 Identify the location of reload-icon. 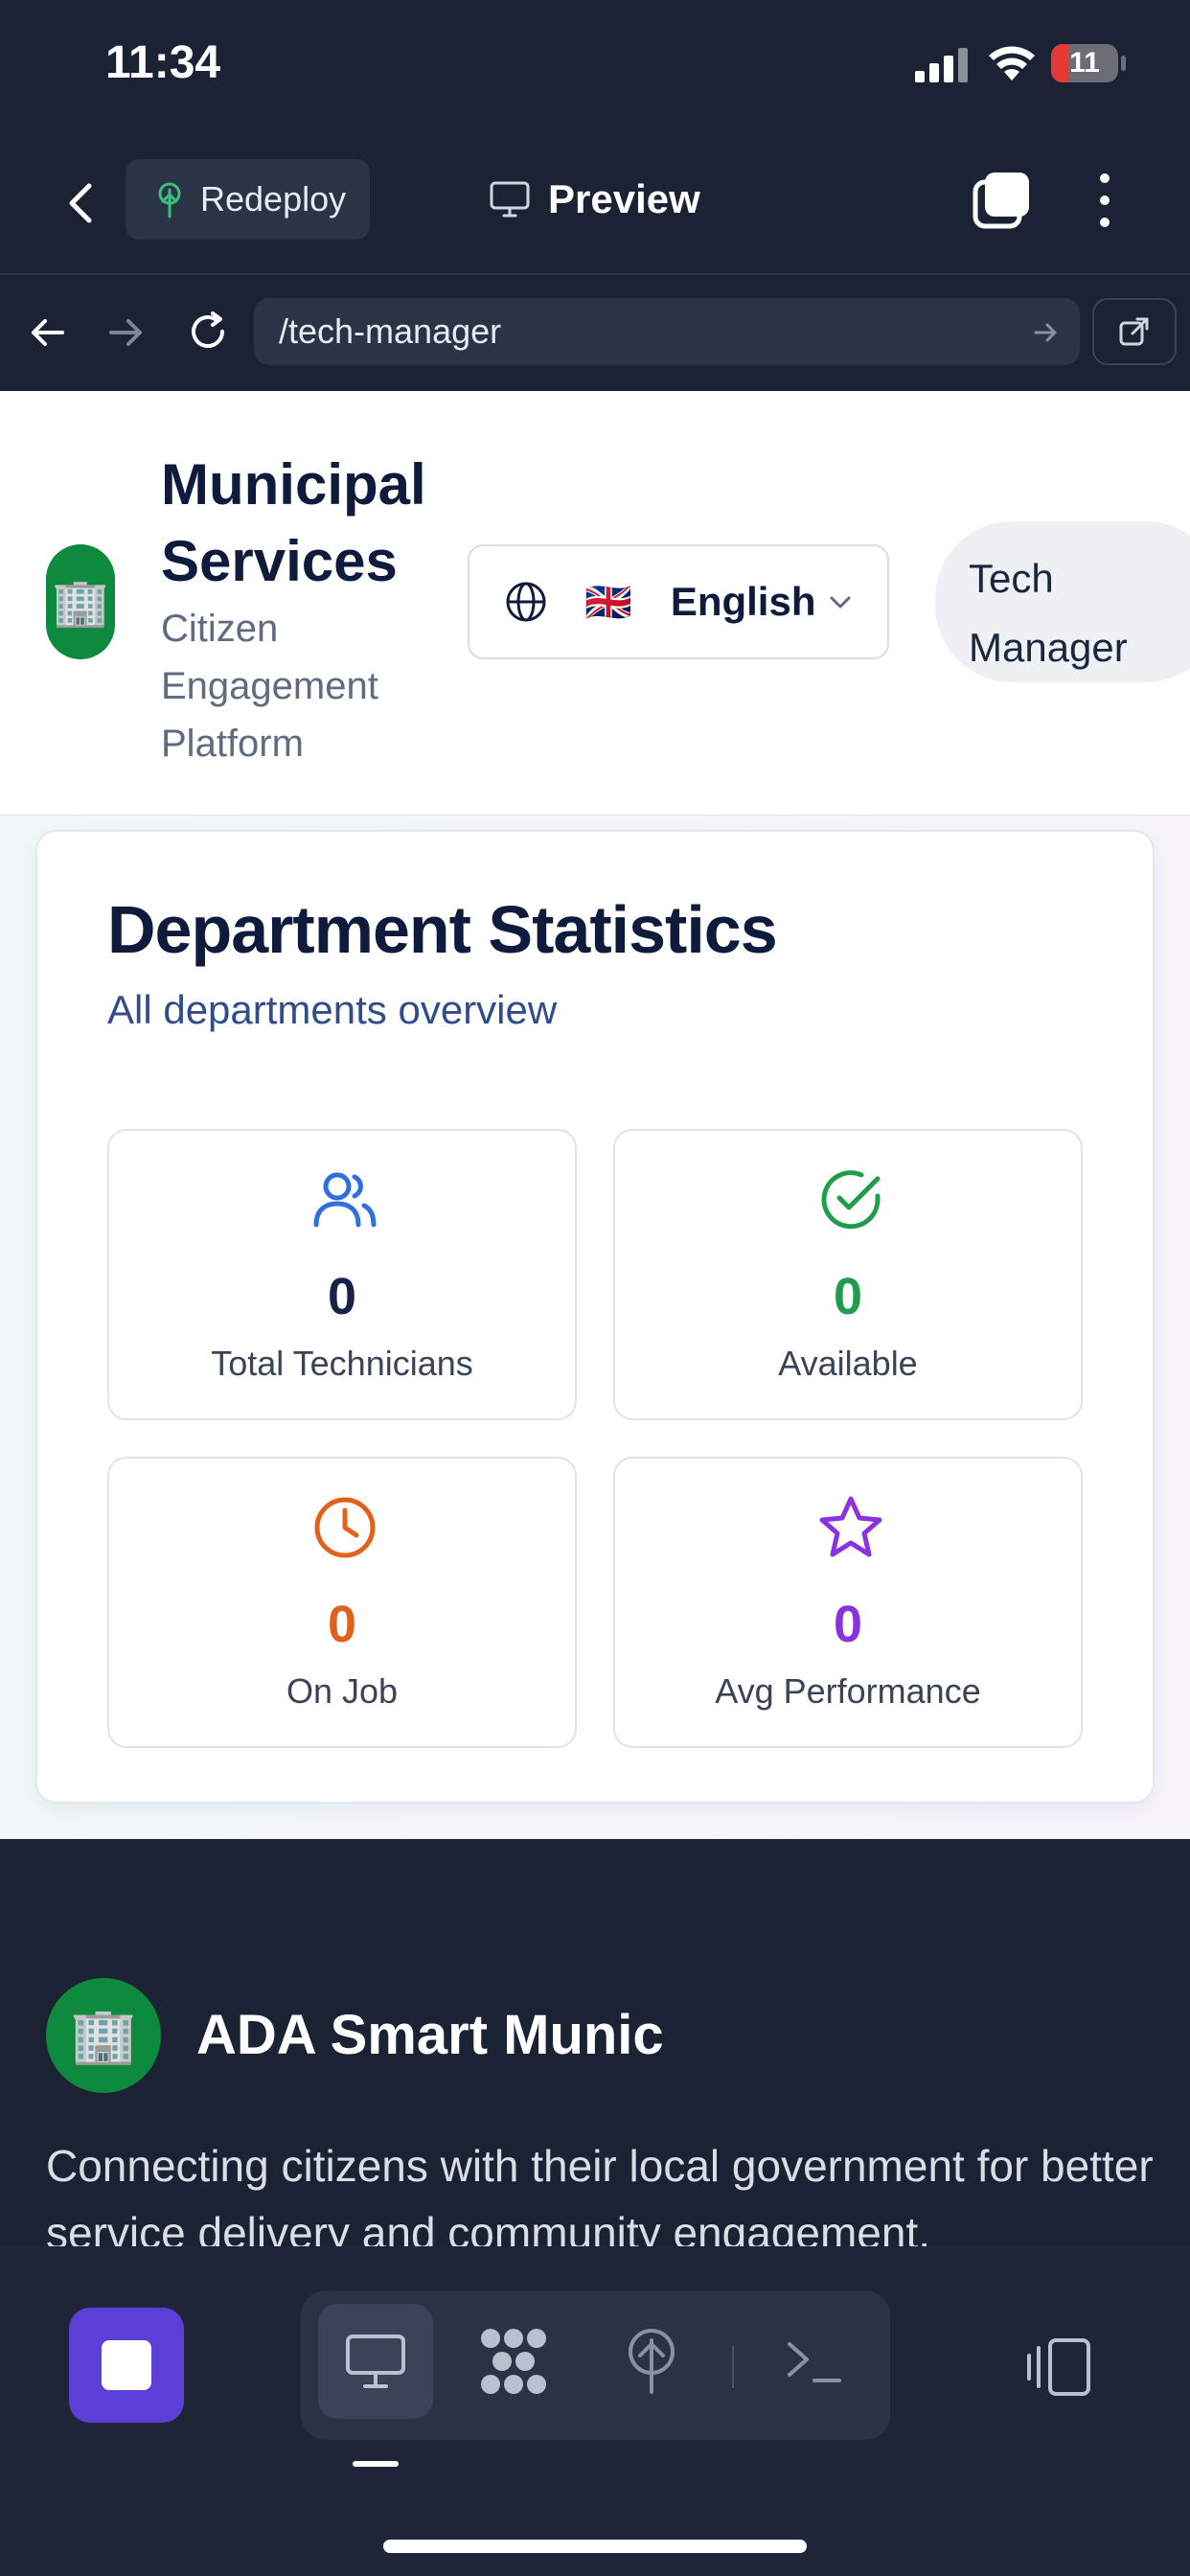
(208, 329).